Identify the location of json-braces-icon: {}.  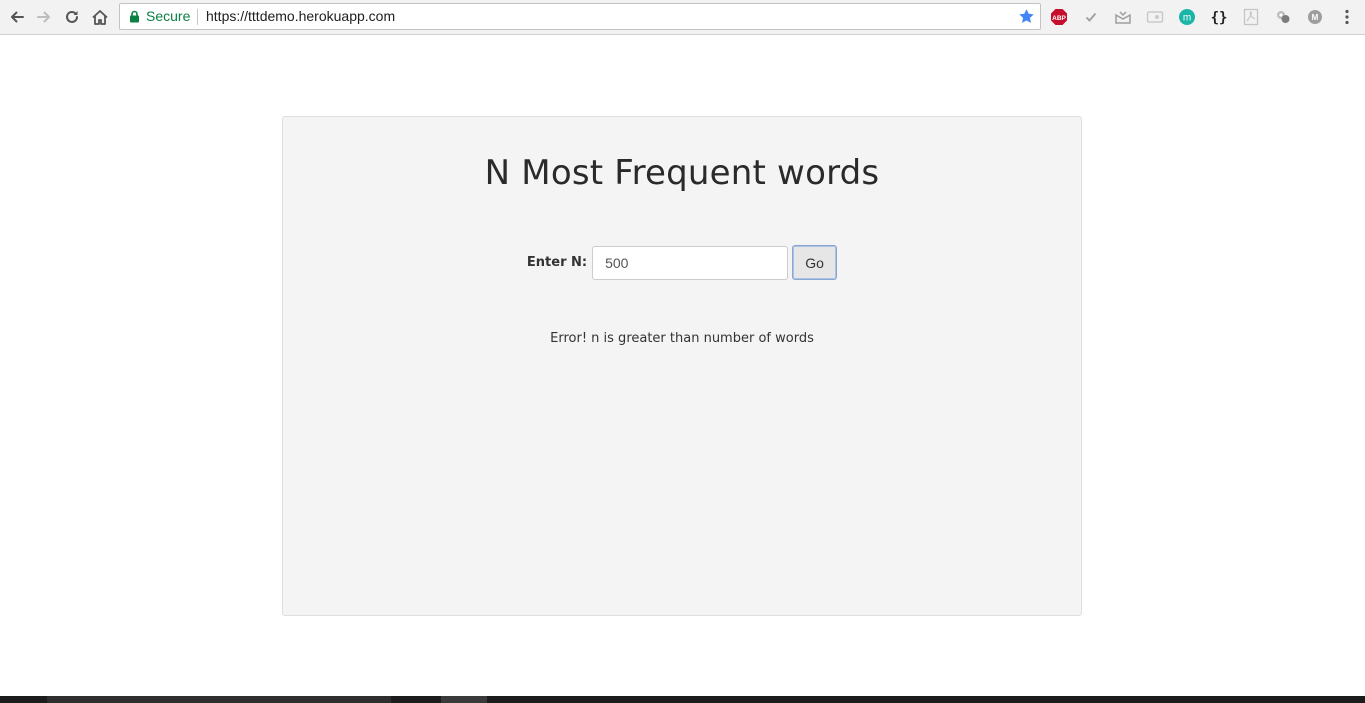
(1219, 17).